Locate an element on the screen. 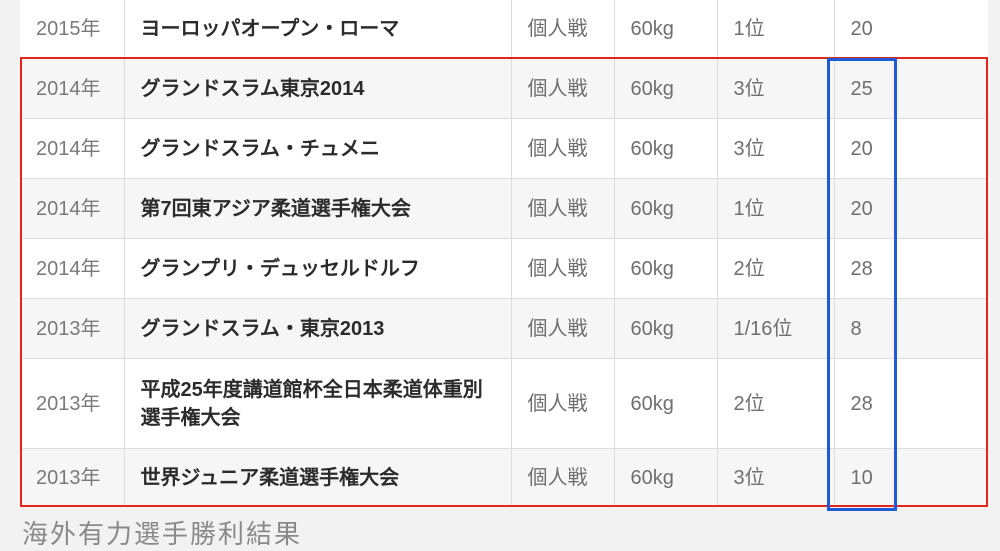 The width and height of the screenshot is (1000, 551). section-heading: 海外有力選手勝利結果 is located at coordinates (162, 534).